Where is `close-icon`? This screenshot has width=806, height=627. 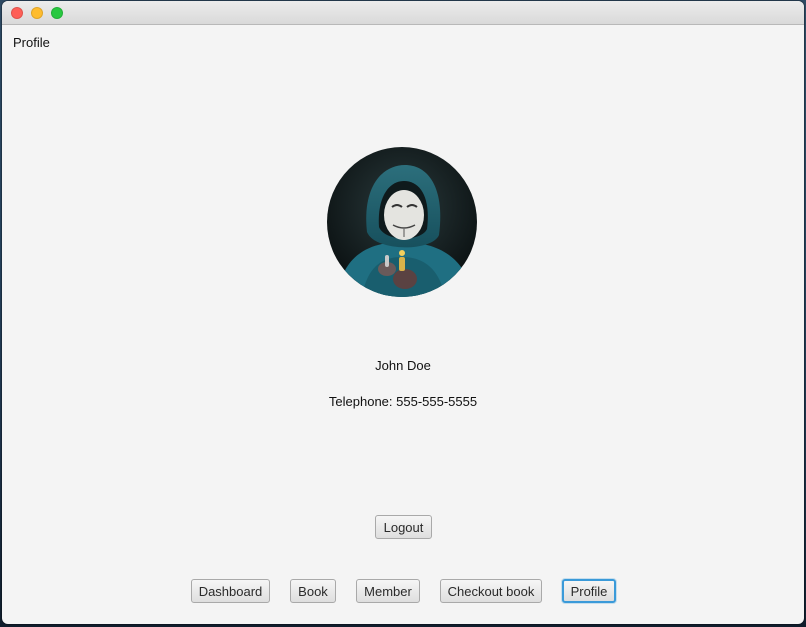
close-icon is located at coordinates (17, 13).